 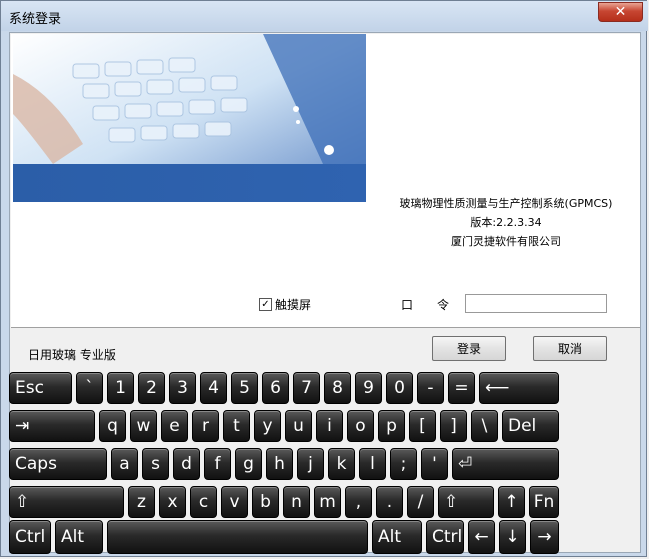 What do you see at coordinates (341, 464) in the screenshot?
I see `key-k: k` at bounding box center [341, 464].